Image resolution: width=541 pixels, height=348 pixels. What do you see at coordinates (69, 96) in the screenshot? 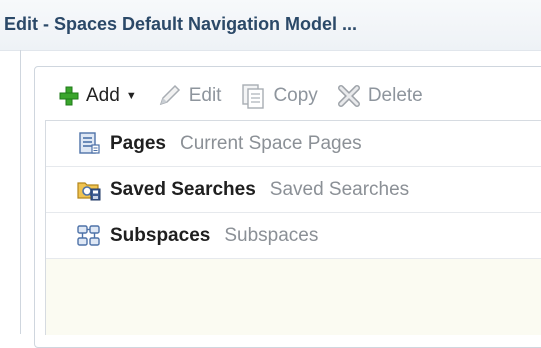
I see `plus-icon` at bounding box center [69, 96].